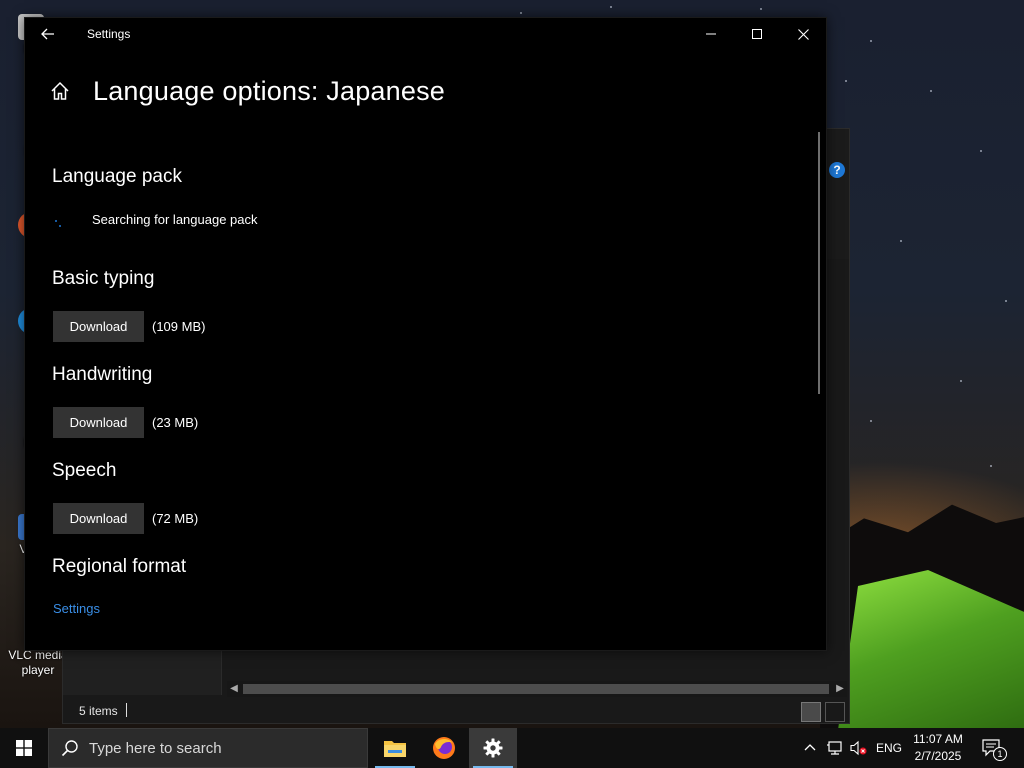 The width and height of the screenshot is (1024, 768). What do you see at coordinates (98, 711) in the screenshot?
I see `item-count: 5 items` at bounding box center [98, 711].